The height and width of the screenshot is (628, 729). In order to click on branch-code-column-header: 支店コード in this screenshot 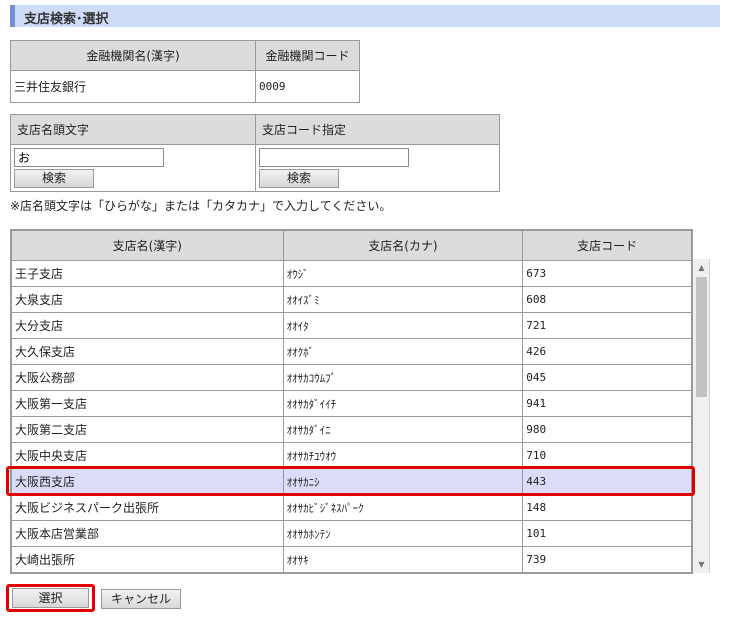, I will do `click(607, 245)`.